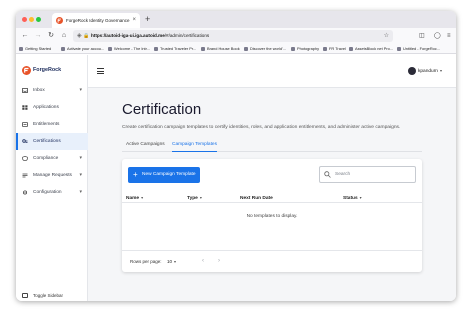  What do you see at coordinates (128, 35) in the screenshot?
I see `url-host: https://autoid-iga-ui.iga.autoid.me` at bounding box center [128, 35].